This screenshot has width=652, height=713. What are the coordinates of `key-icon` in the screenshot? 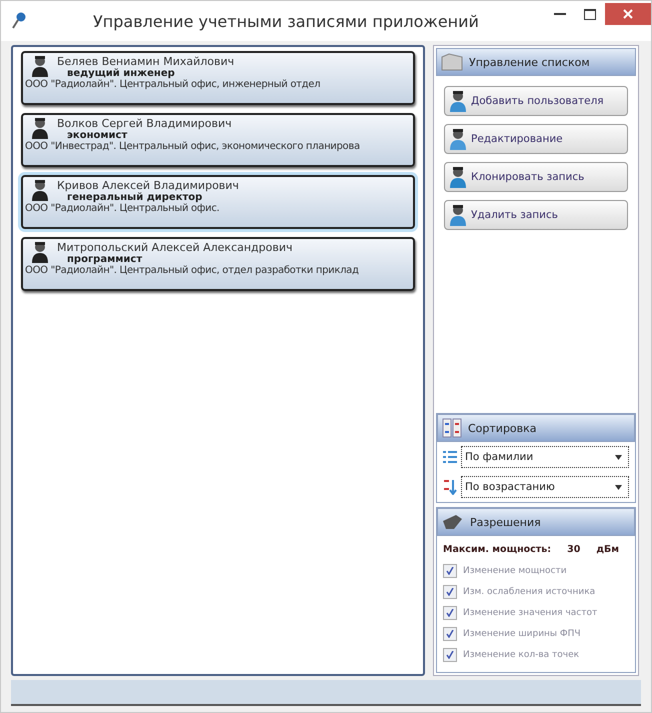 It's located at (19, 21).